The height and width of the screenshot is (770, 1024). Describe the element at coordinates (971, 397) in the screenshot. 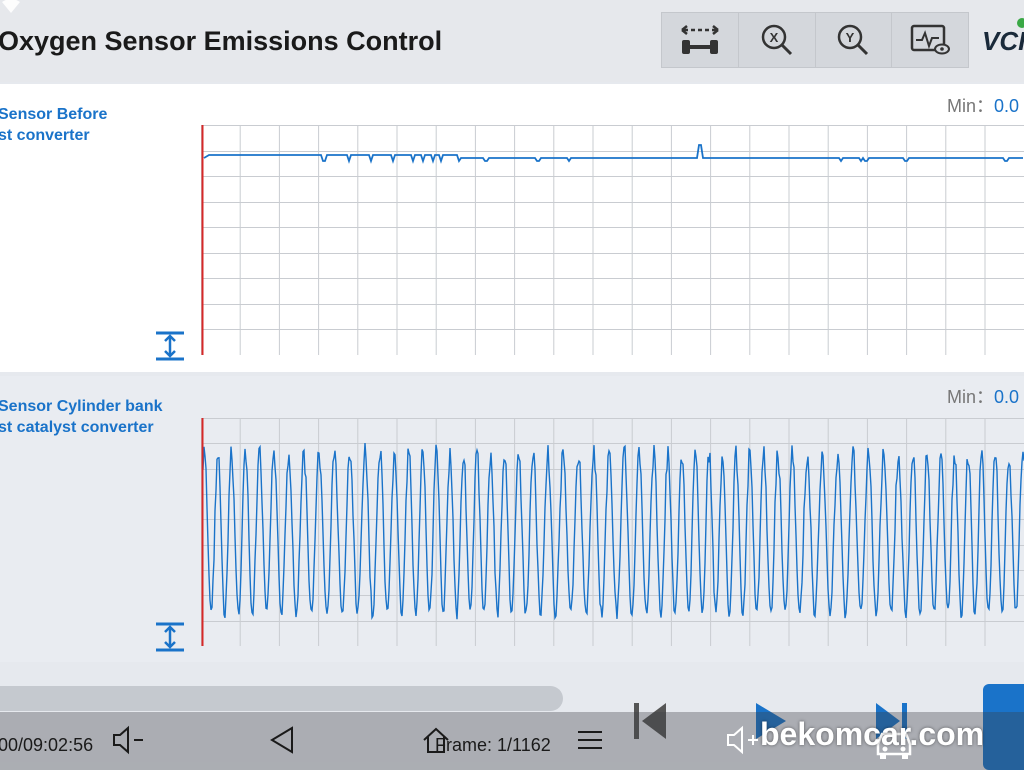

I see `panel-2-min-label: Min：` at that location.